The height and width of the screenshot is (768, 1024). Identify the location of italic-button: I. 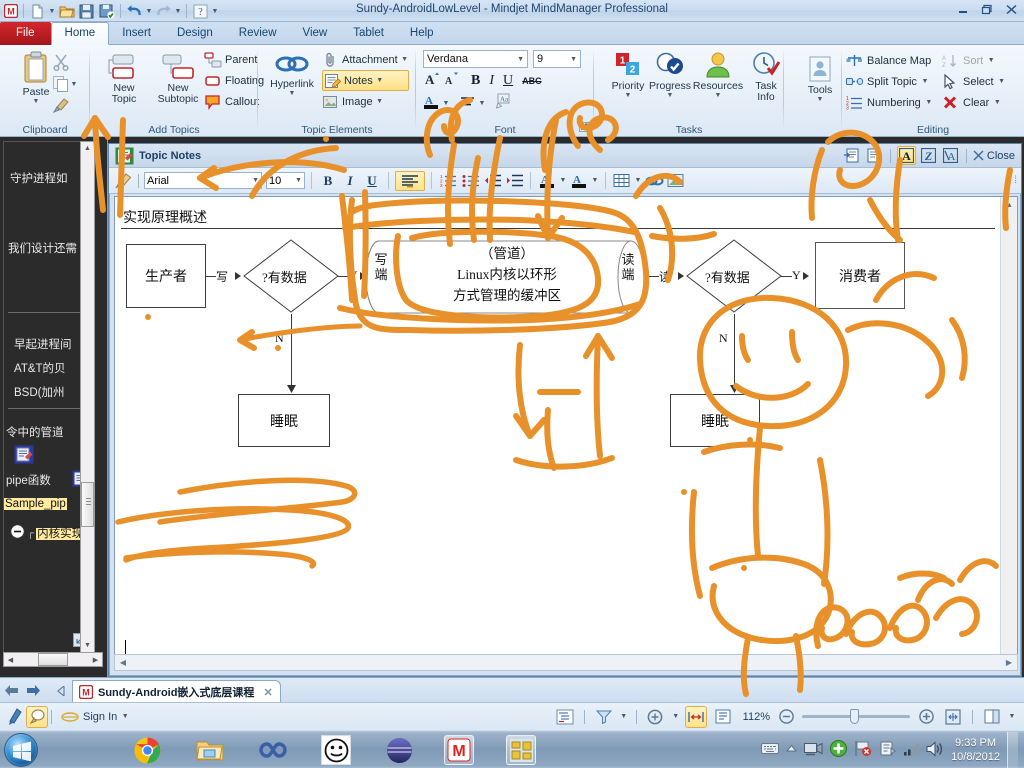
(491, 81).